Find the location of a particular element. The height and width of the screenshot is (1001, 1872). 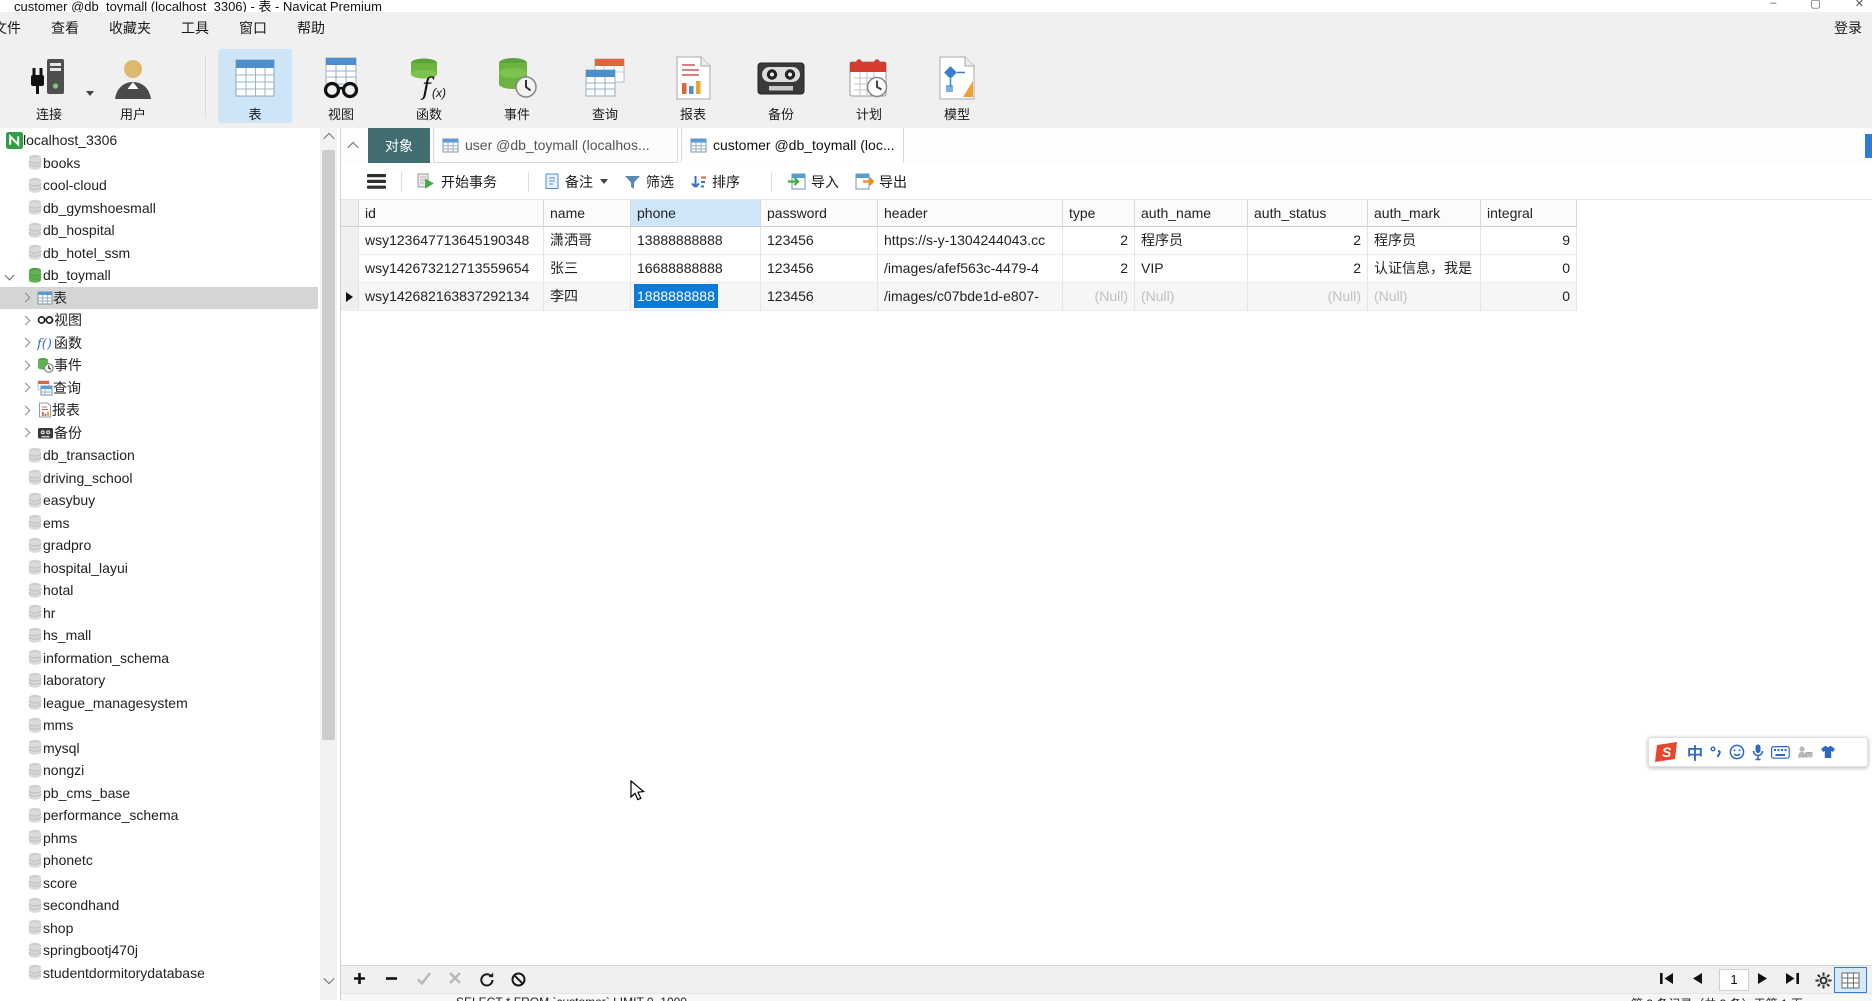

profile-icon: 12 is located at coordinates (1805, 752).